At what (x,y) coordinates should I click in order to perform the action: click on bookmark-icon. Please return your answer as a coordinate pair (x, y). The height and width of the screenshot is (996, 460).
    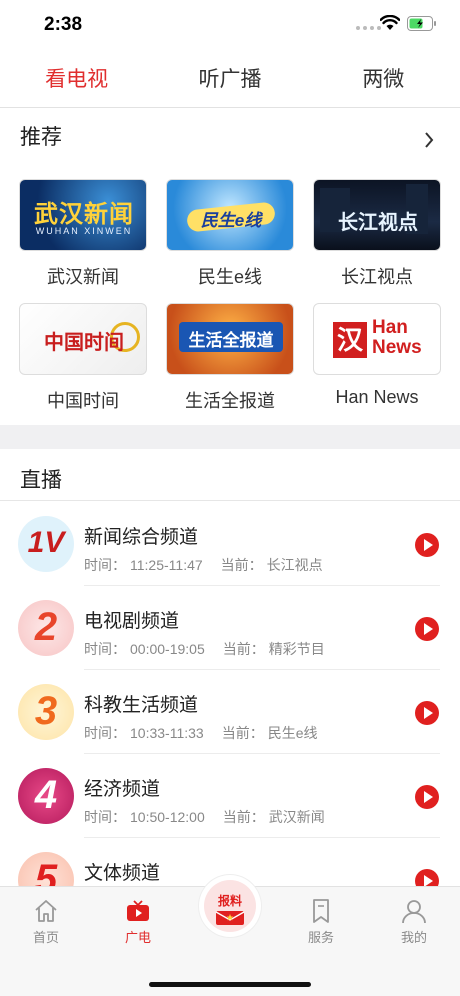
    Looking at the image, I should click on (321, 911).